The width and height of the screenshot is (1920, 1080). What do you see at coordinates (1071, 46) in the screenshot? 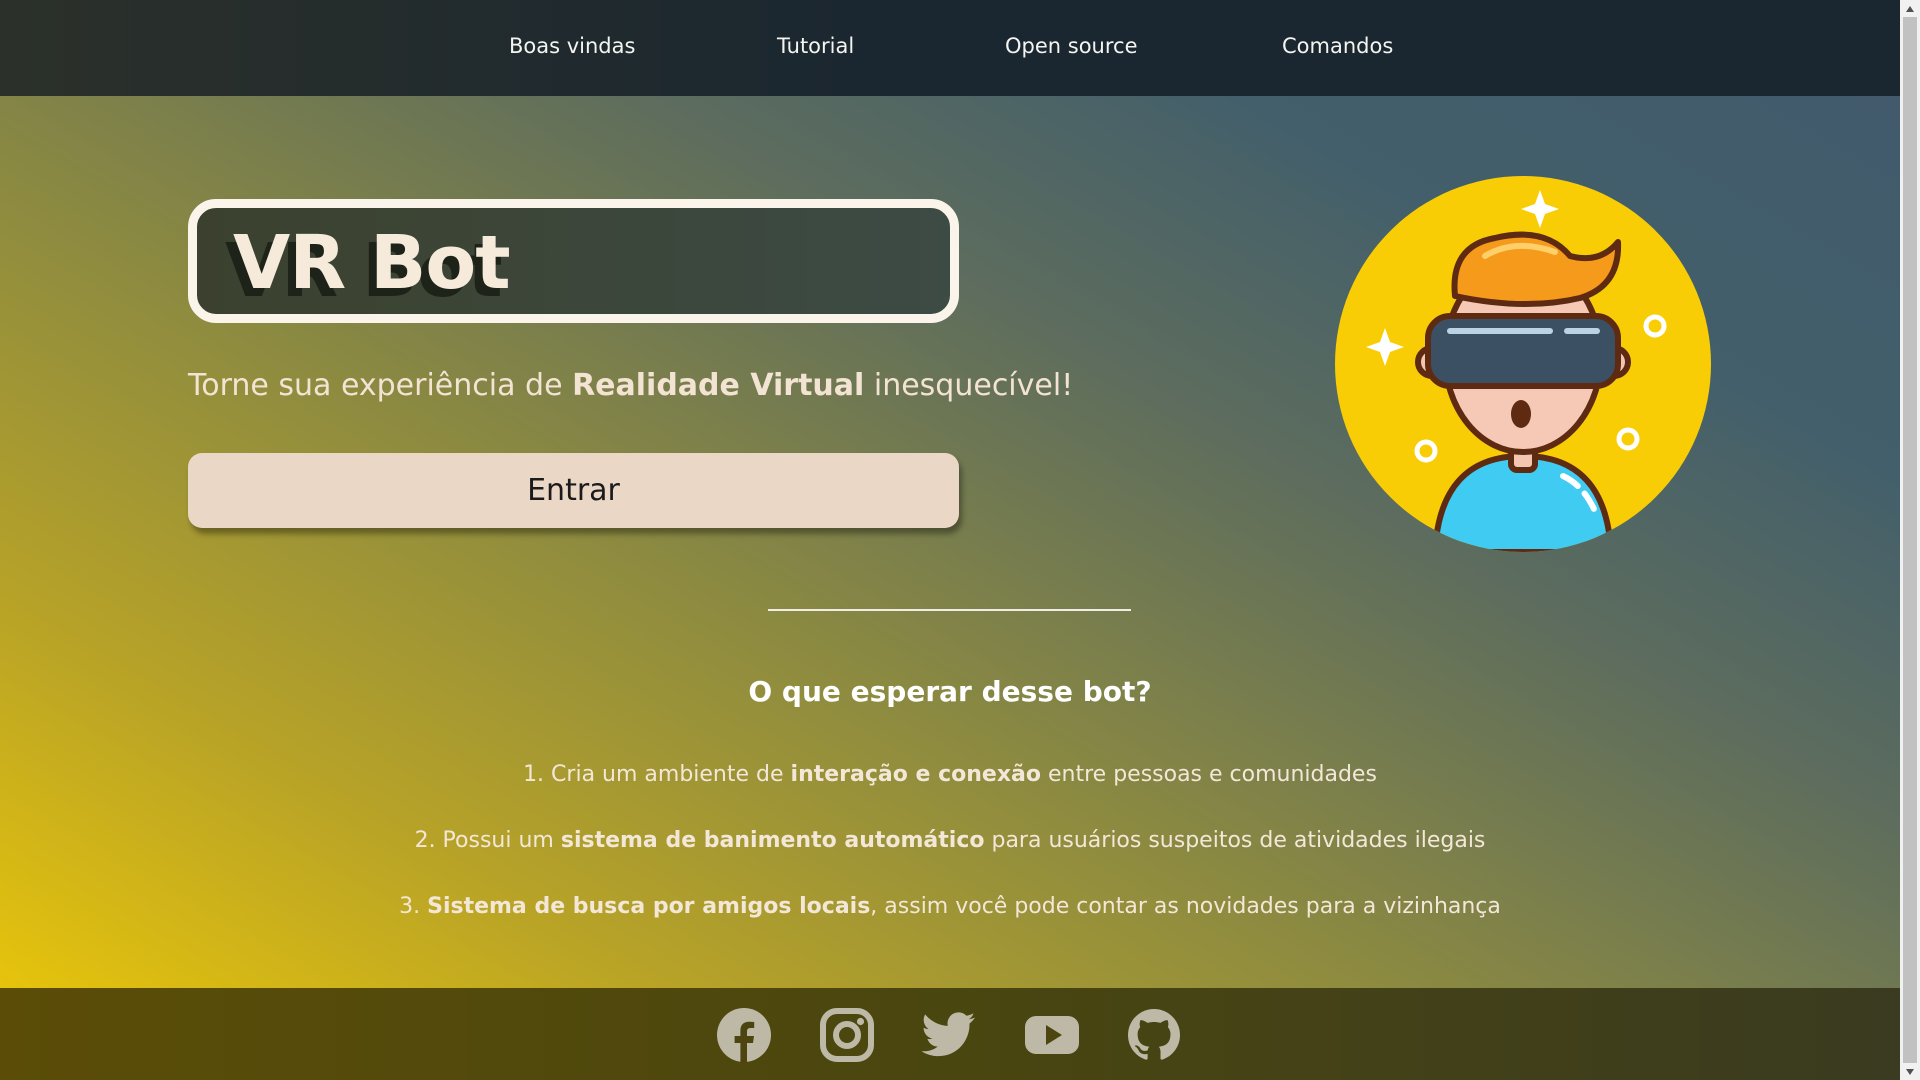
I see `nav-item-open-source: Open source` at bounding box center [1071, 46].